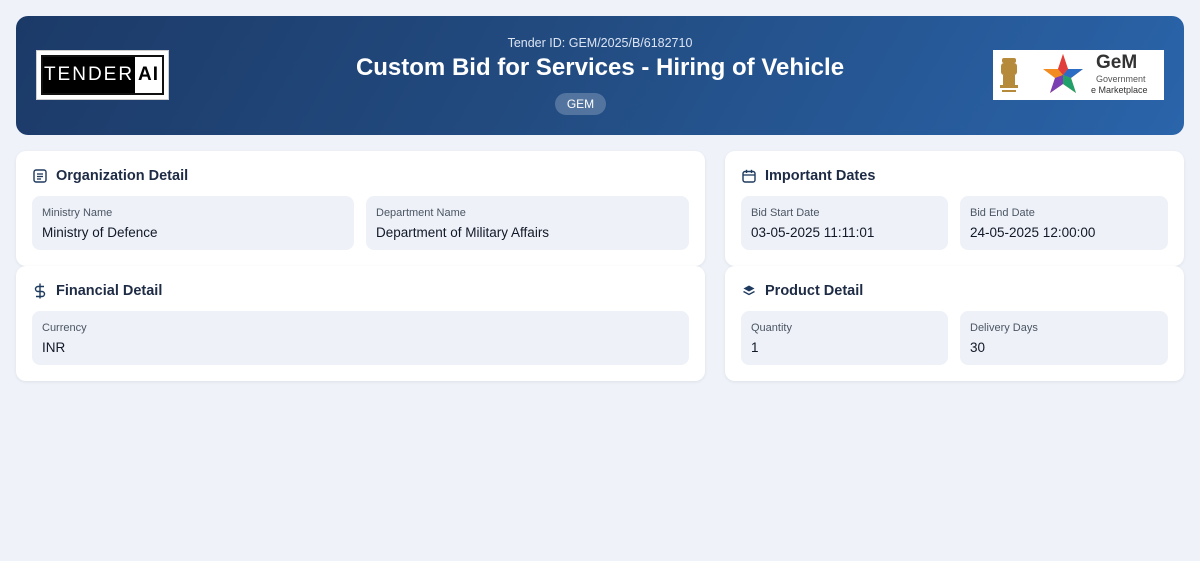 The height and width of the screenshot is (561, 1200). I want to click on gem-word: GeM, so click(1117, 62).